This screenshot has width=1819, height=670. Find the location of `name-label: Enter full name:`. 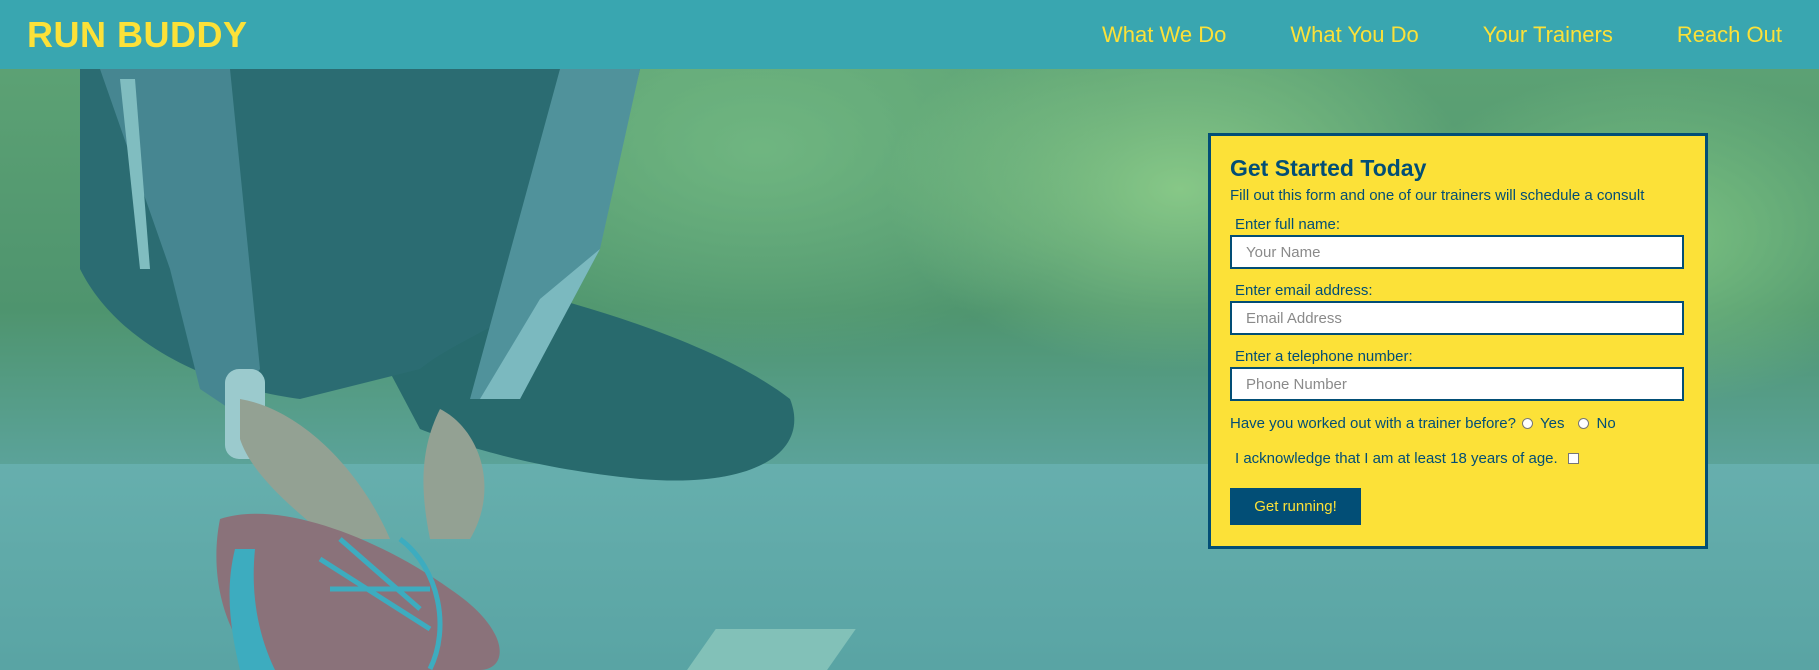

name-label: Enter full name: is located at coordinates (1288, 224).